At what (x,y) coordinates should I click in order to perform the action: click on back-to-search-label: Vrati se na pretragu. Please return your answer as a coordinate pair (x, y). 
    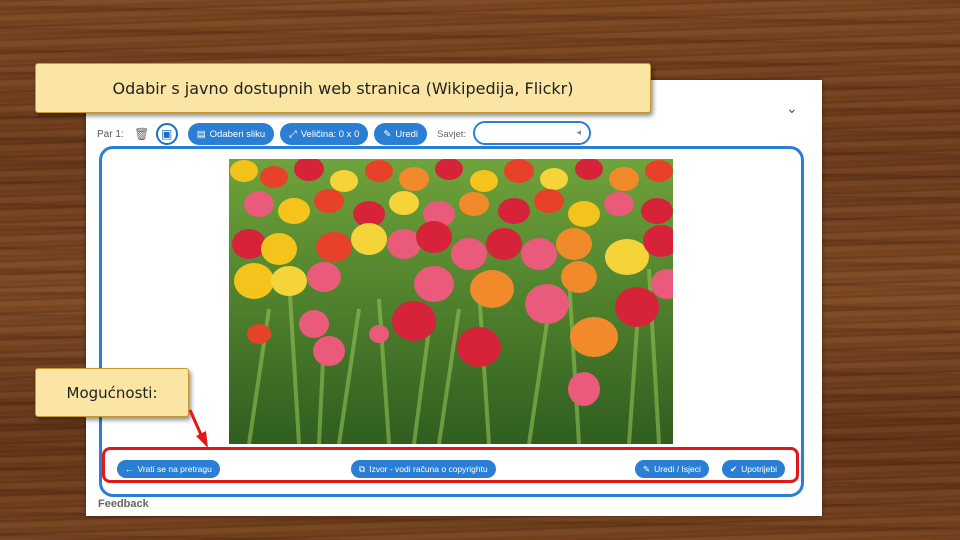
    Looking at the image, I should click on (174, 469).